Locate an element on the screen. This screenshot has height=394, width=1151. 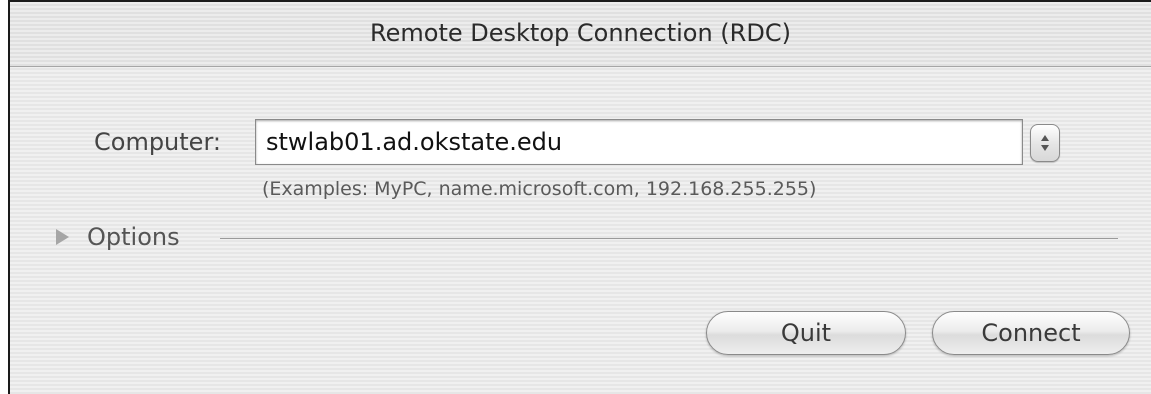
stepper-down-icon is located at coordinates (1045, 148).